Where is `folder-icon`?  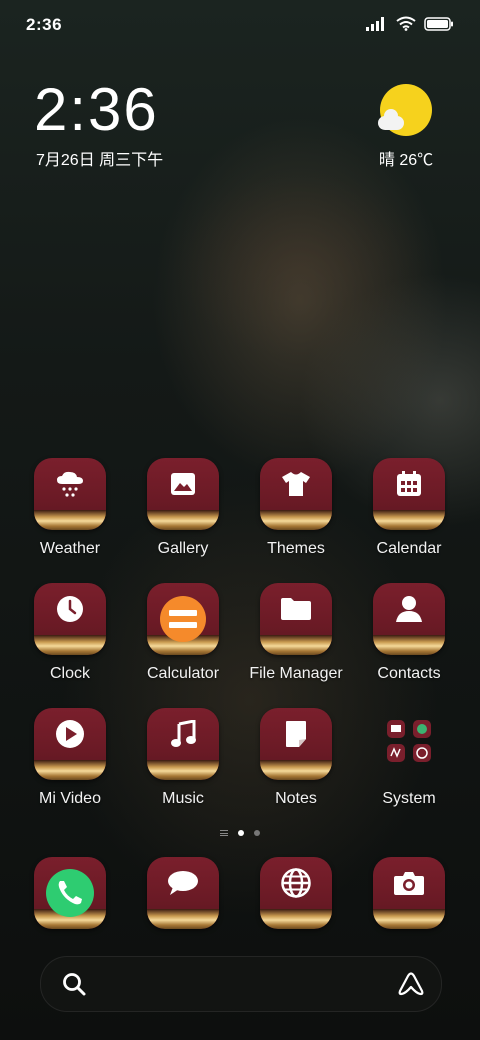 folder-icon is located at coordinates (296, 609).